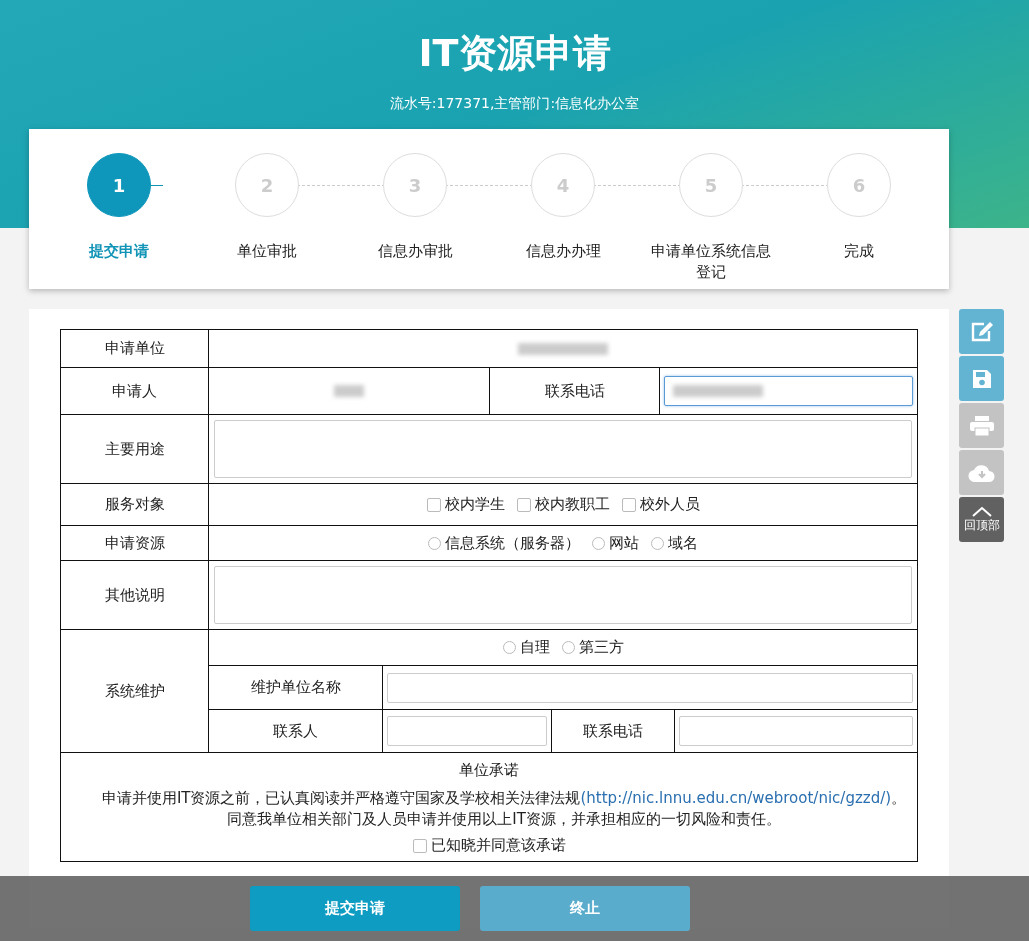 This screenshot has height=941, width=1029. What do you see at coordinates (563, 251) in the screenshot?
I see `step-label: 信息办办理` at bounding box center [563, 251].